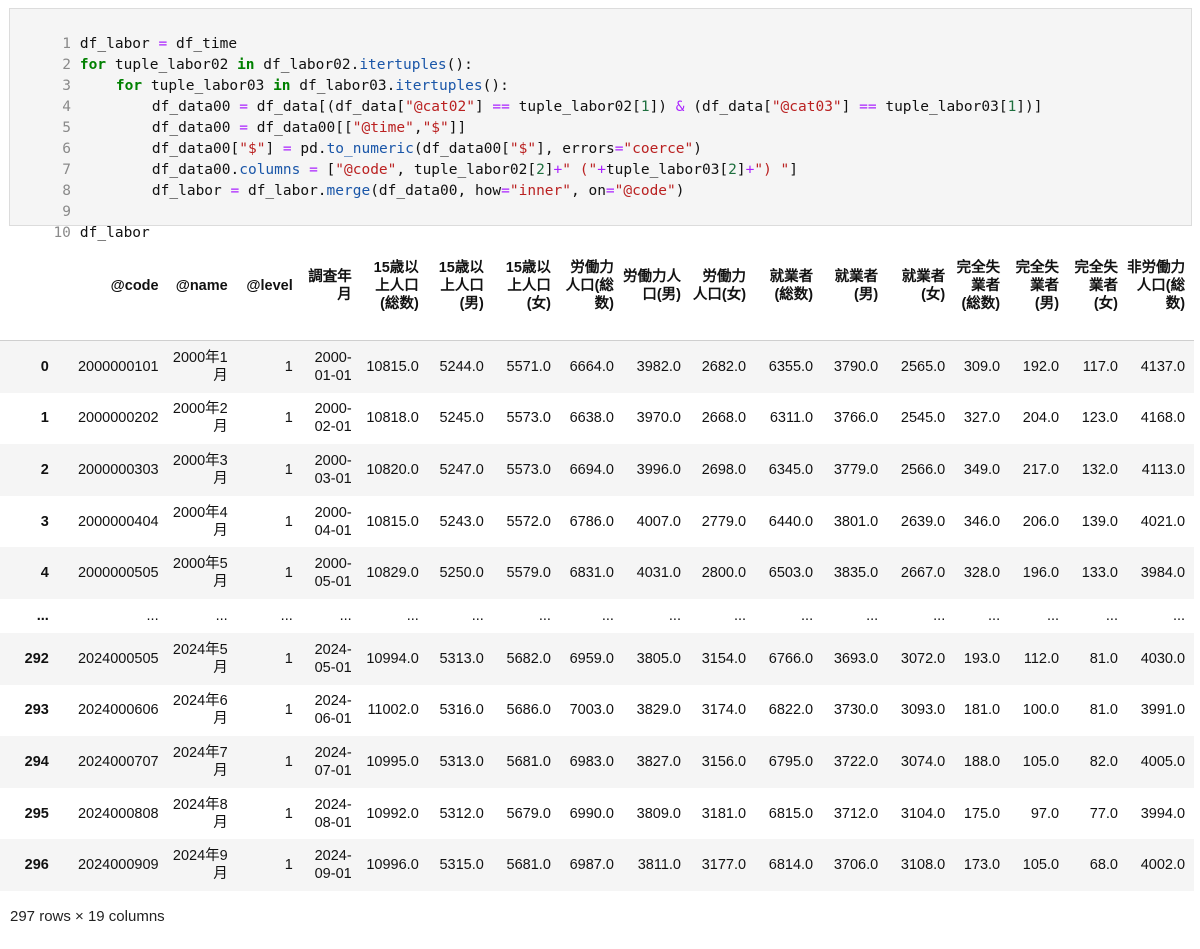 This screenshot has height=949, width=1200. What do you see at coordinates (591, 366) in the screenshot?
I see `table-cell: 6664.0` at bounding box center [591, 366].